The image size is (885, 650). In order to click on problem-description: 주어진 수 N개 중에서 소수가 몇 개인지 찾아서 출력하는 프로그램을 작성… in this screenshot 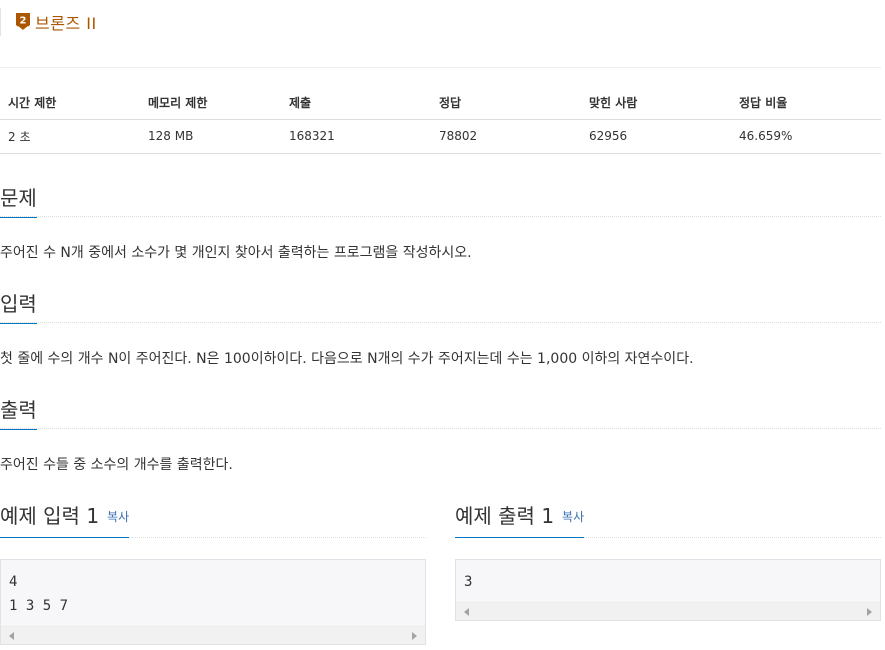, I will do `click(236, 253)`.